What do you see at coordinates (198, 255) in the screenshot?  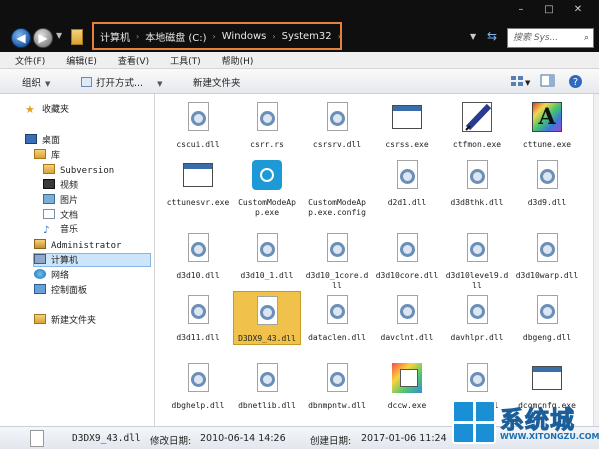 I see `file-item: d3d10.dll` at bounding box center [198, 255].